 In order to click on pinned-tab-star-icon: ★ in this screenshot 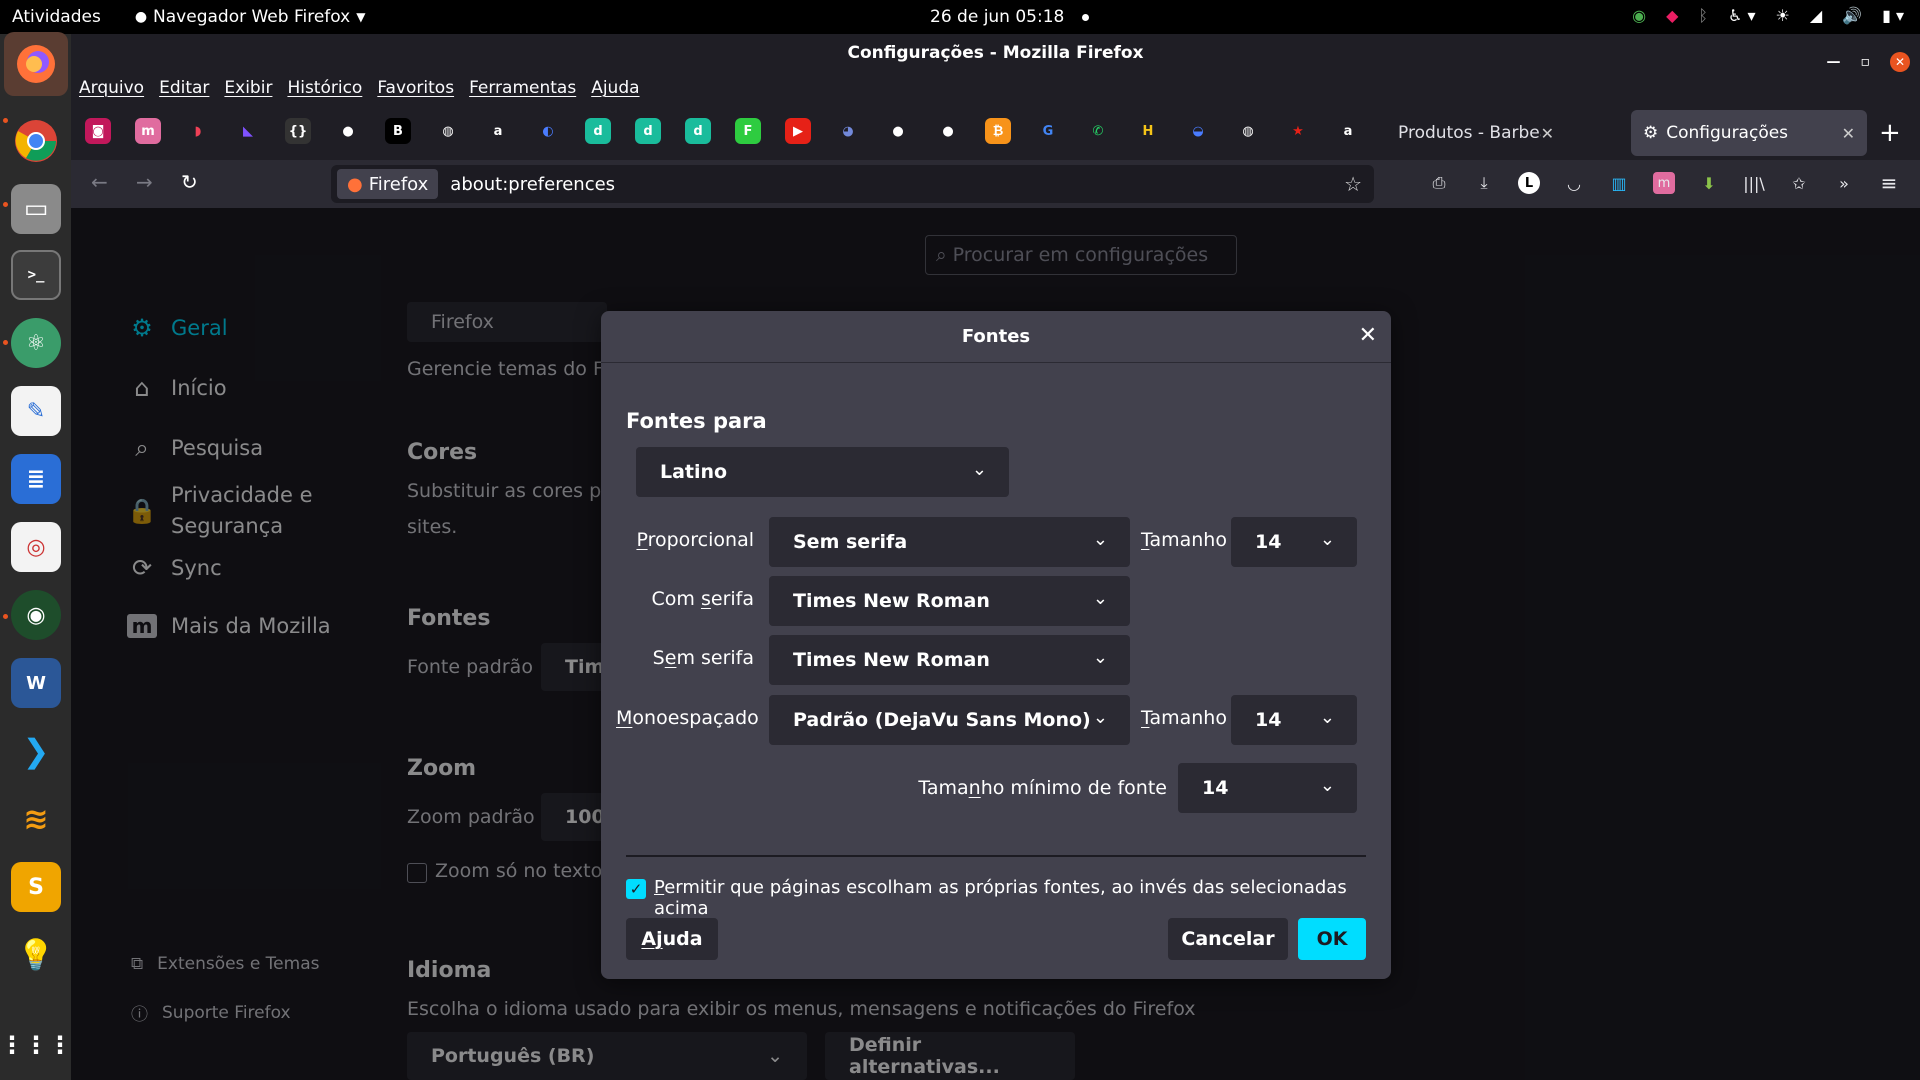, I will do `click(1298, 131)`.